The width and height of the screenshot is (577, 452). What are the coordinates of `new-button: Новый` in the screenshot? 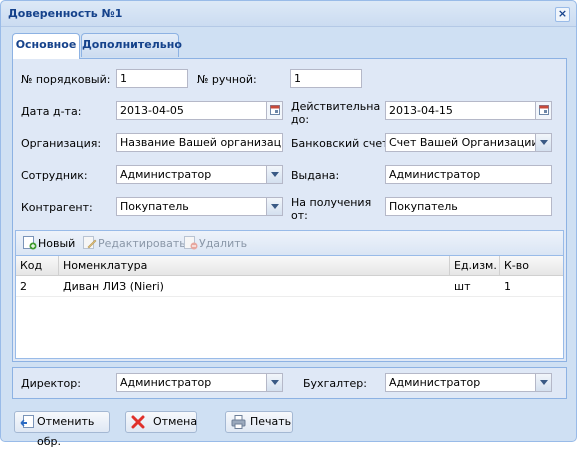 It's located at (49, 243).